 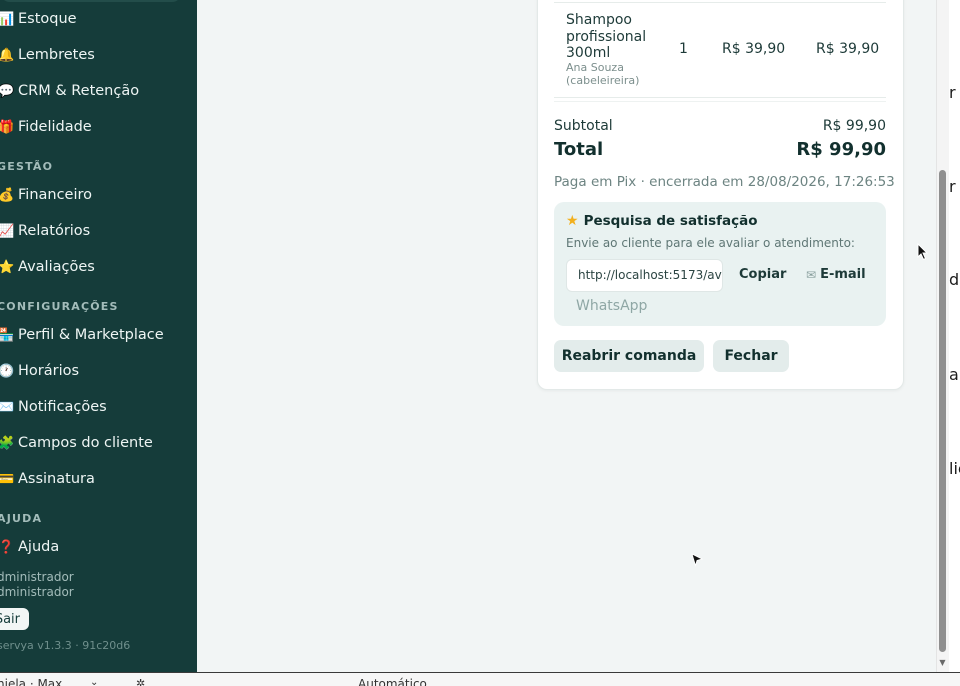 I want to click on survey-link-field: http://localhost:5173/avaliar, so click(x=644, y=275).